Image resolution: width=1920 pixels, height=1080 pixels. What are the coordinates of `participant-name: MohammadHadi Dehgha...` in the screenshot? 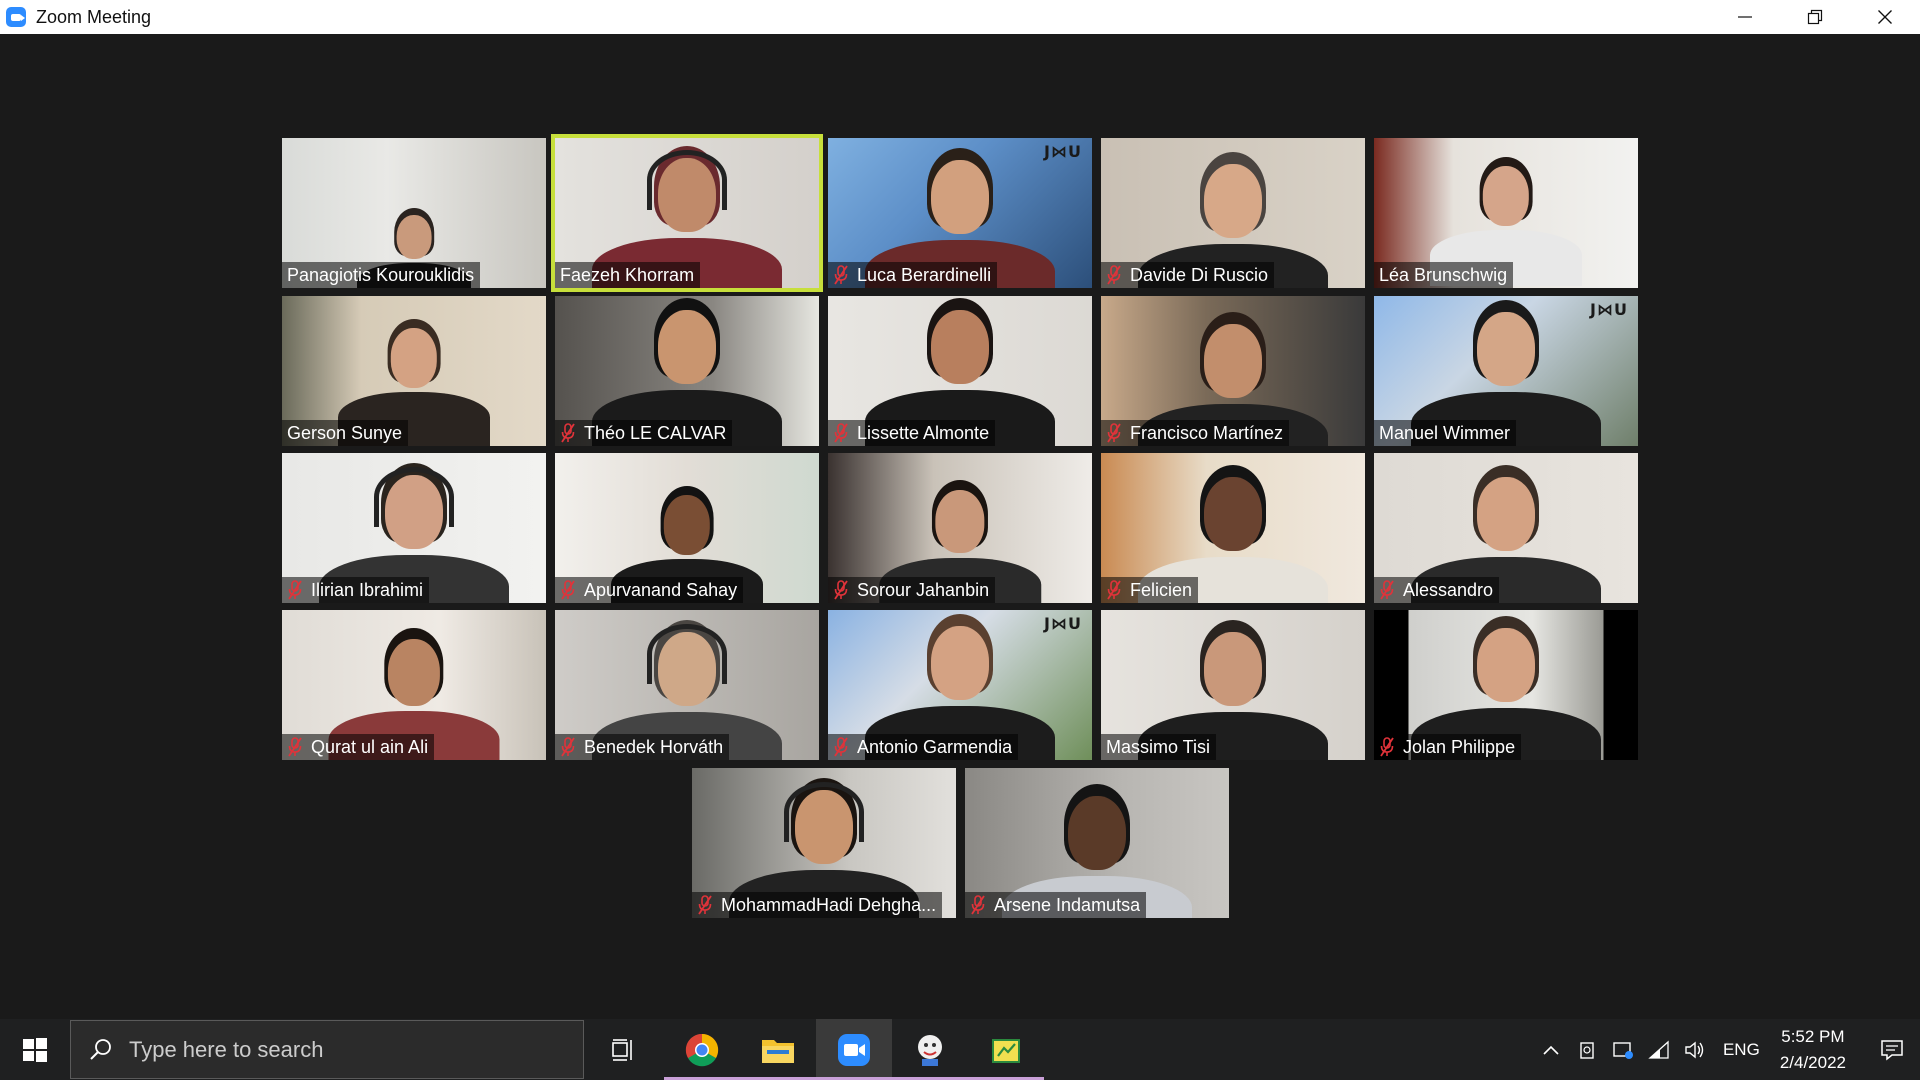 It's located at (829, 904).